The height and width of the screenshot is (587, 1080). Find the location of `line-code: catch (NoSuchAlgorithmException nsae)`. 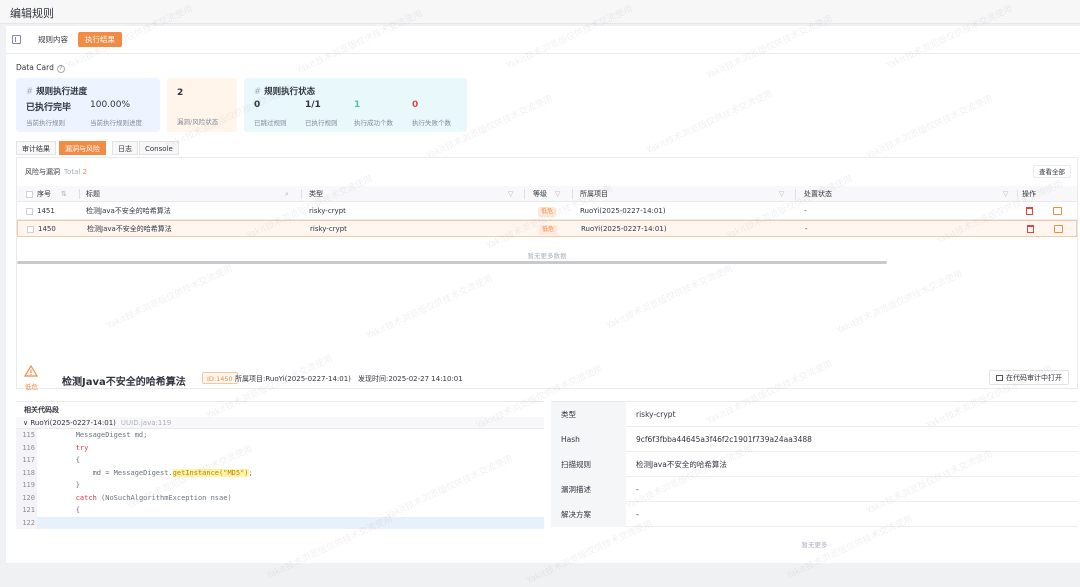

line-code: catch (NoSuchAlgorithmException nsae) is located at coordinates (153, 497).